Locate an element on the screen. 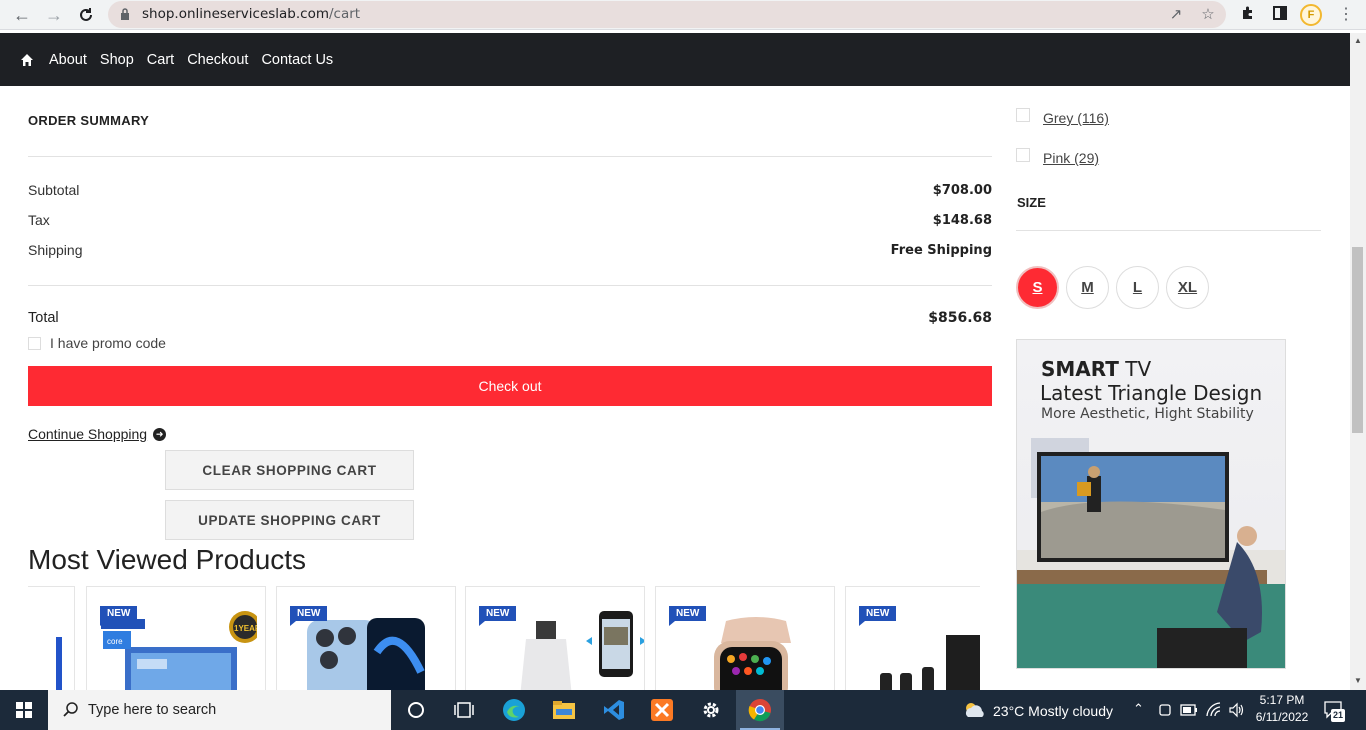 Image resolution: width=1366 pixels, height=730 pixels. taskbar-search-input: Type here to search is located at coordinates (219, 710).